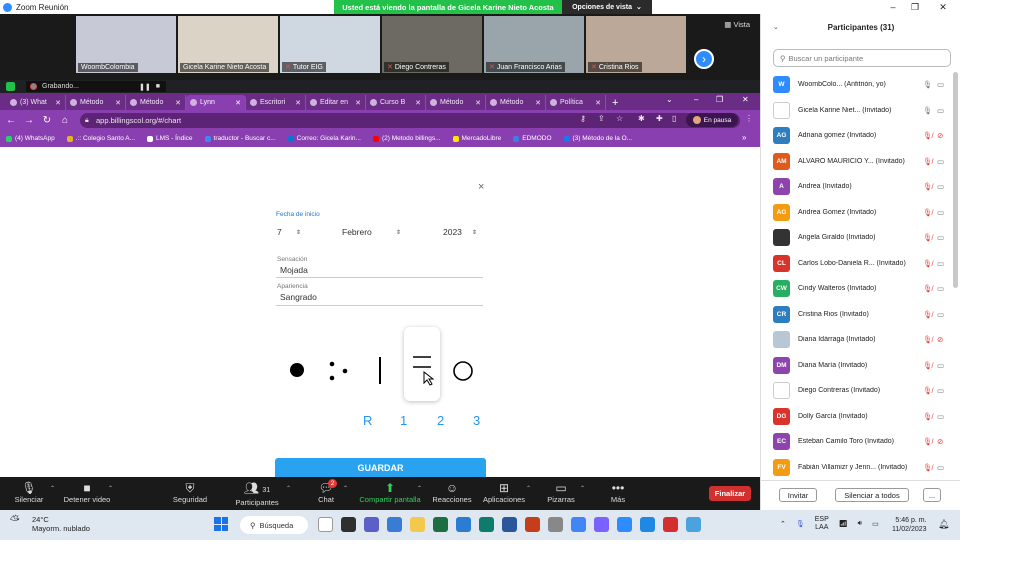 The height and width of the screenshot is (576, 1024). What do you see at coordinates (860, 524) in the screenshot?
I see `volume-icon: 🔊︎` at bounding box center [860, 524].